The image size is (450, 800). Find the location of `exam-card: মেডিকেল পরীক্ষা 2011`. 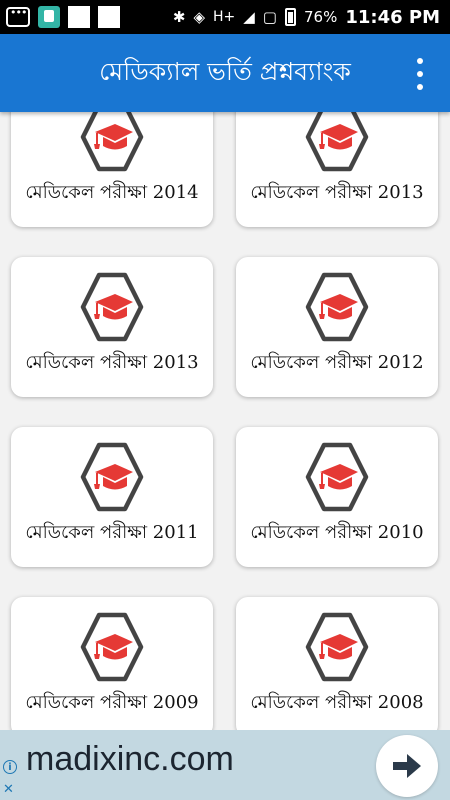

exam-card: মেডিকেল পরীক্ষা 2011 is located at coordinates (112, 497).